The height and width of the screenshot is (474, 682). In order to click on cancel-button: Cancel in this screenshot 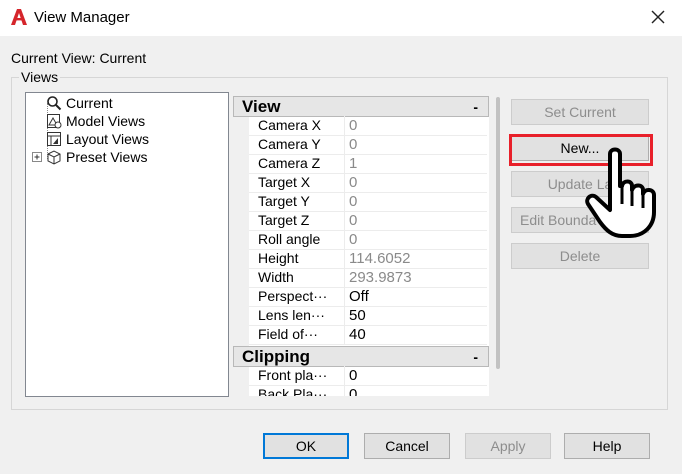, I will do `click(407, 446)`.